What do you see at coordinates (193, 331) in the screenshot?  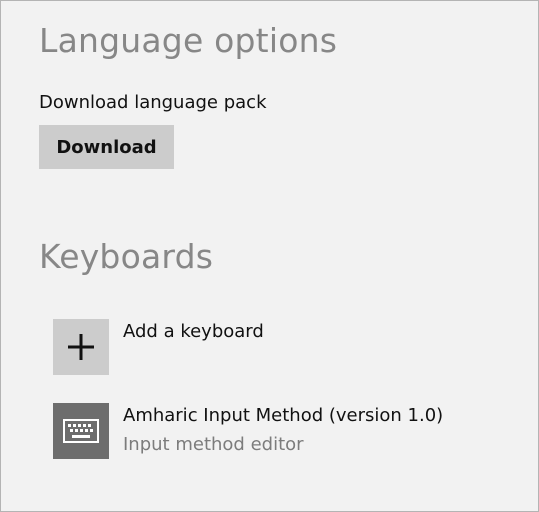 I see `add-keyboard-label: Add a keyboard` at bounding box center [193, 331].